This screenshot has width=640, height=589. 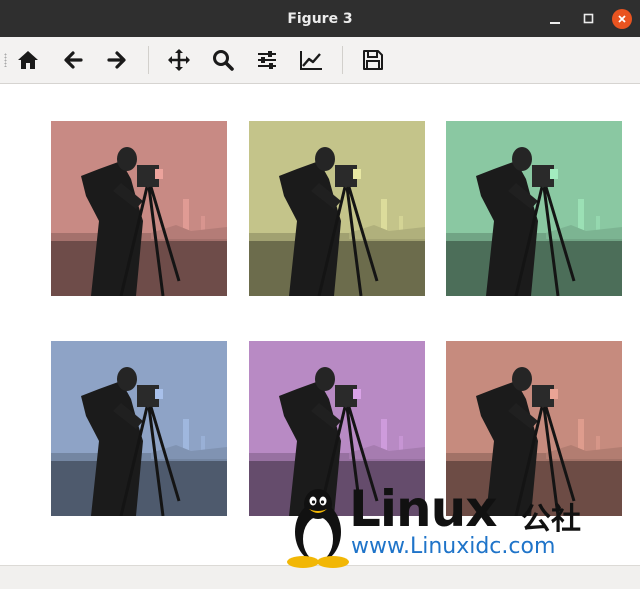 I want to click on configure-subplots-button, so click(x=267, y=60).